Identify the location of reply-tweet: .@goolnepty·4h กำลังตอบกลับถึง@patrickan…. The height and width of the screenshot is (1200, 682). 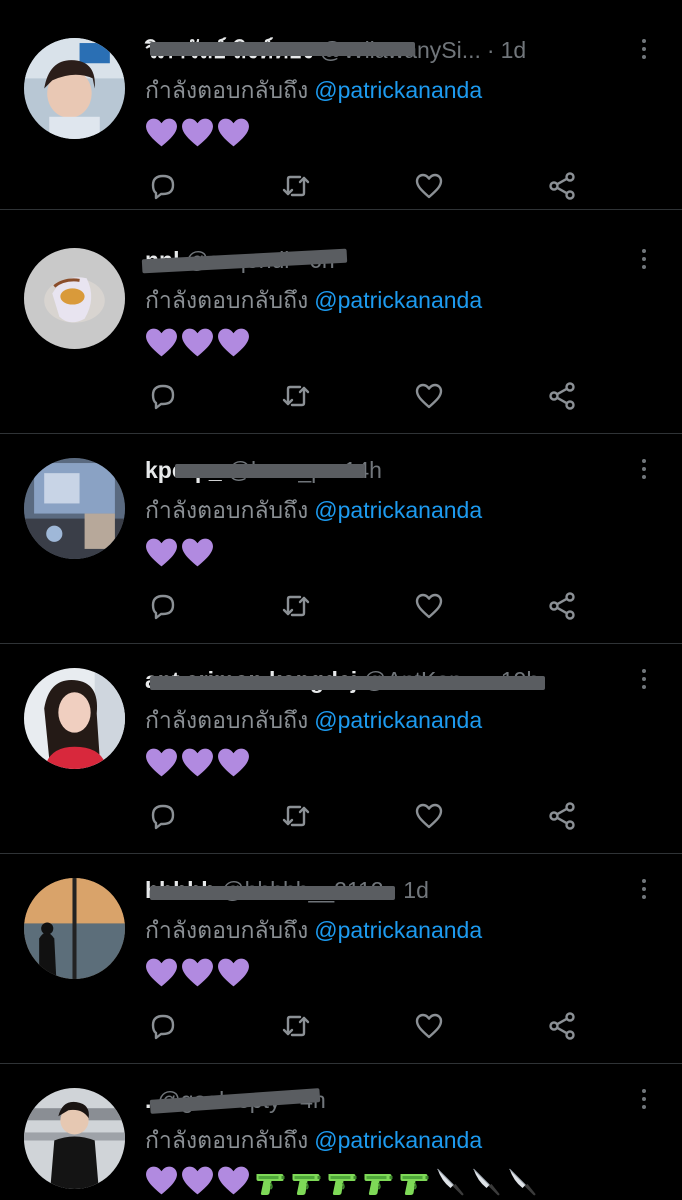
(341, 1132).